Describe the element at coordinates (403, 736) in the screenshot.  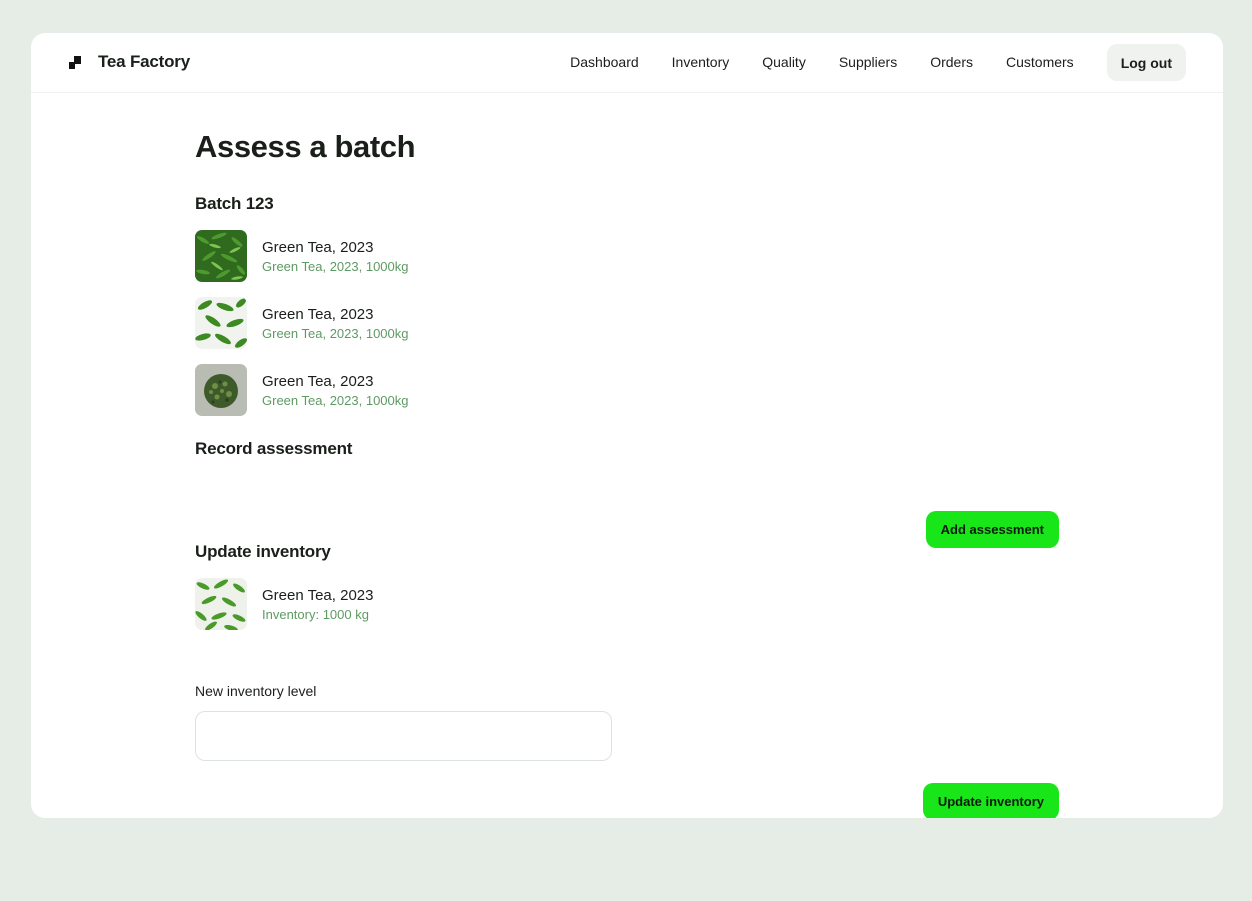
I see `new-inventory-input` at that location.